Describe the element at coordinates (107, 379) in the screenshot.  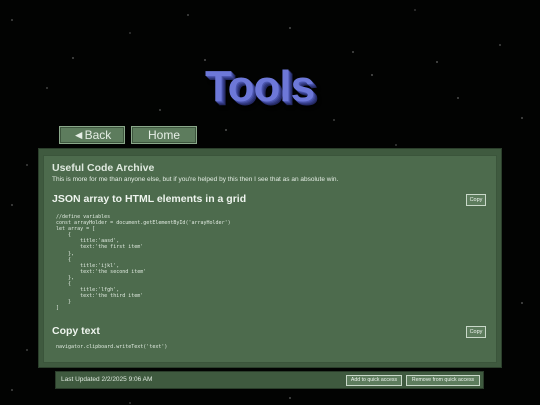
I see `last-updated: Last Updated 2/2/2025 9:06 AM` at that location.